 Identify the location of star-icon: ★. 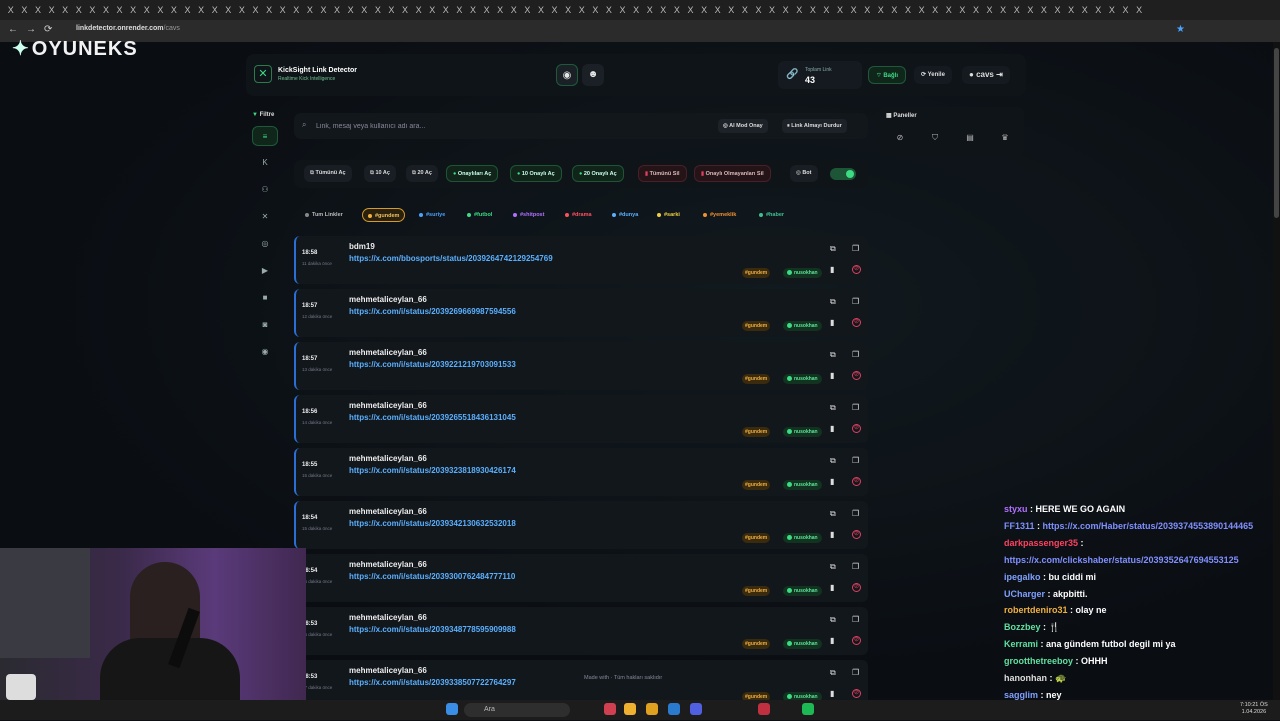
(1180, 29).